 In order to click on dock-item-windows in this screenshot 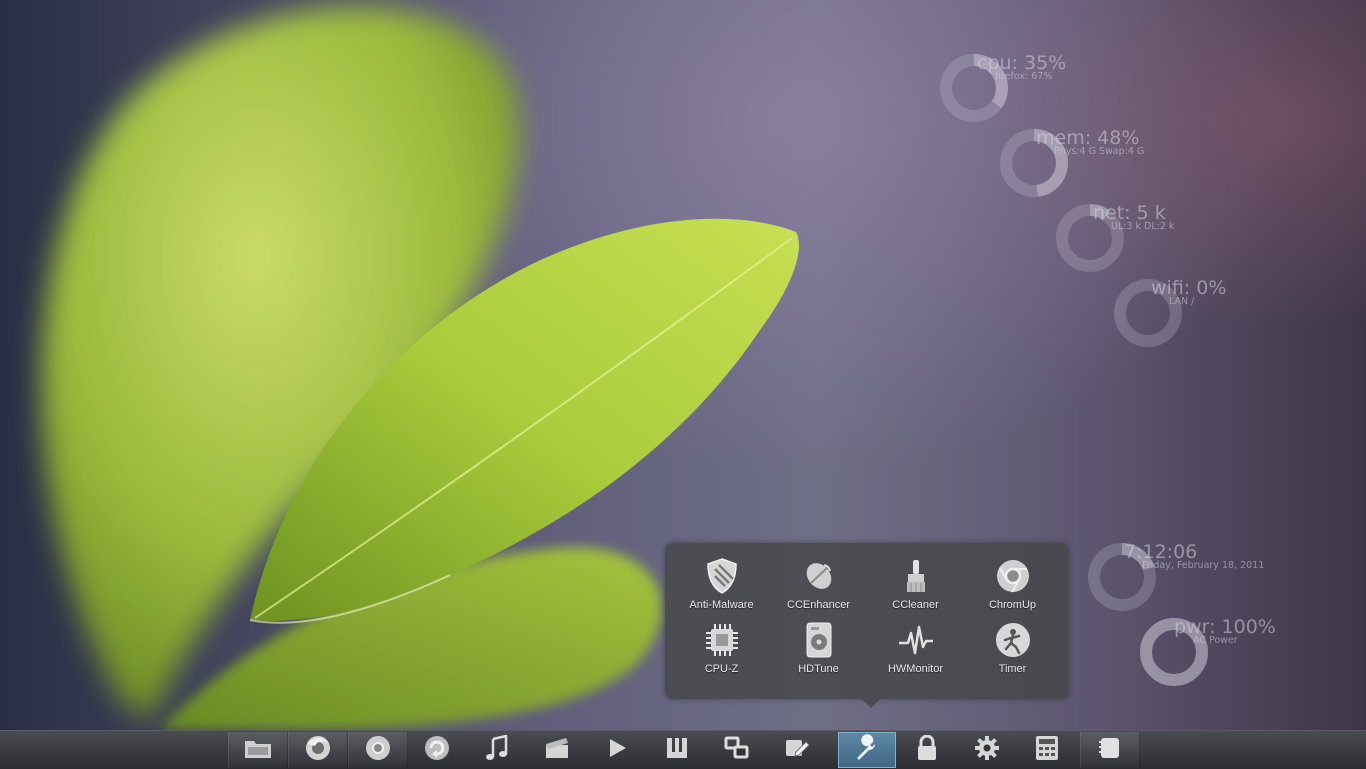, I will do `click(737, 750)`.